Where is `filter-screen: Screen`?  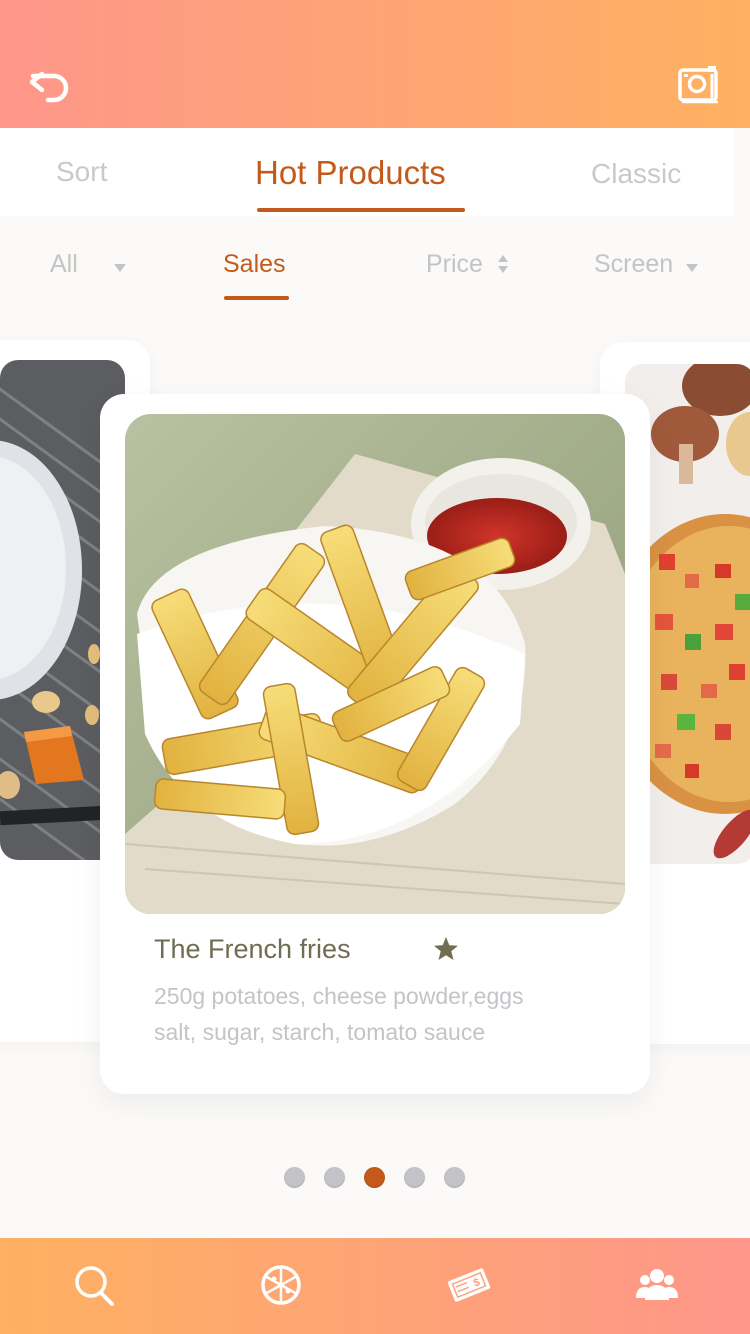
filter-screen: Screen is located at coordinates (633, 264).